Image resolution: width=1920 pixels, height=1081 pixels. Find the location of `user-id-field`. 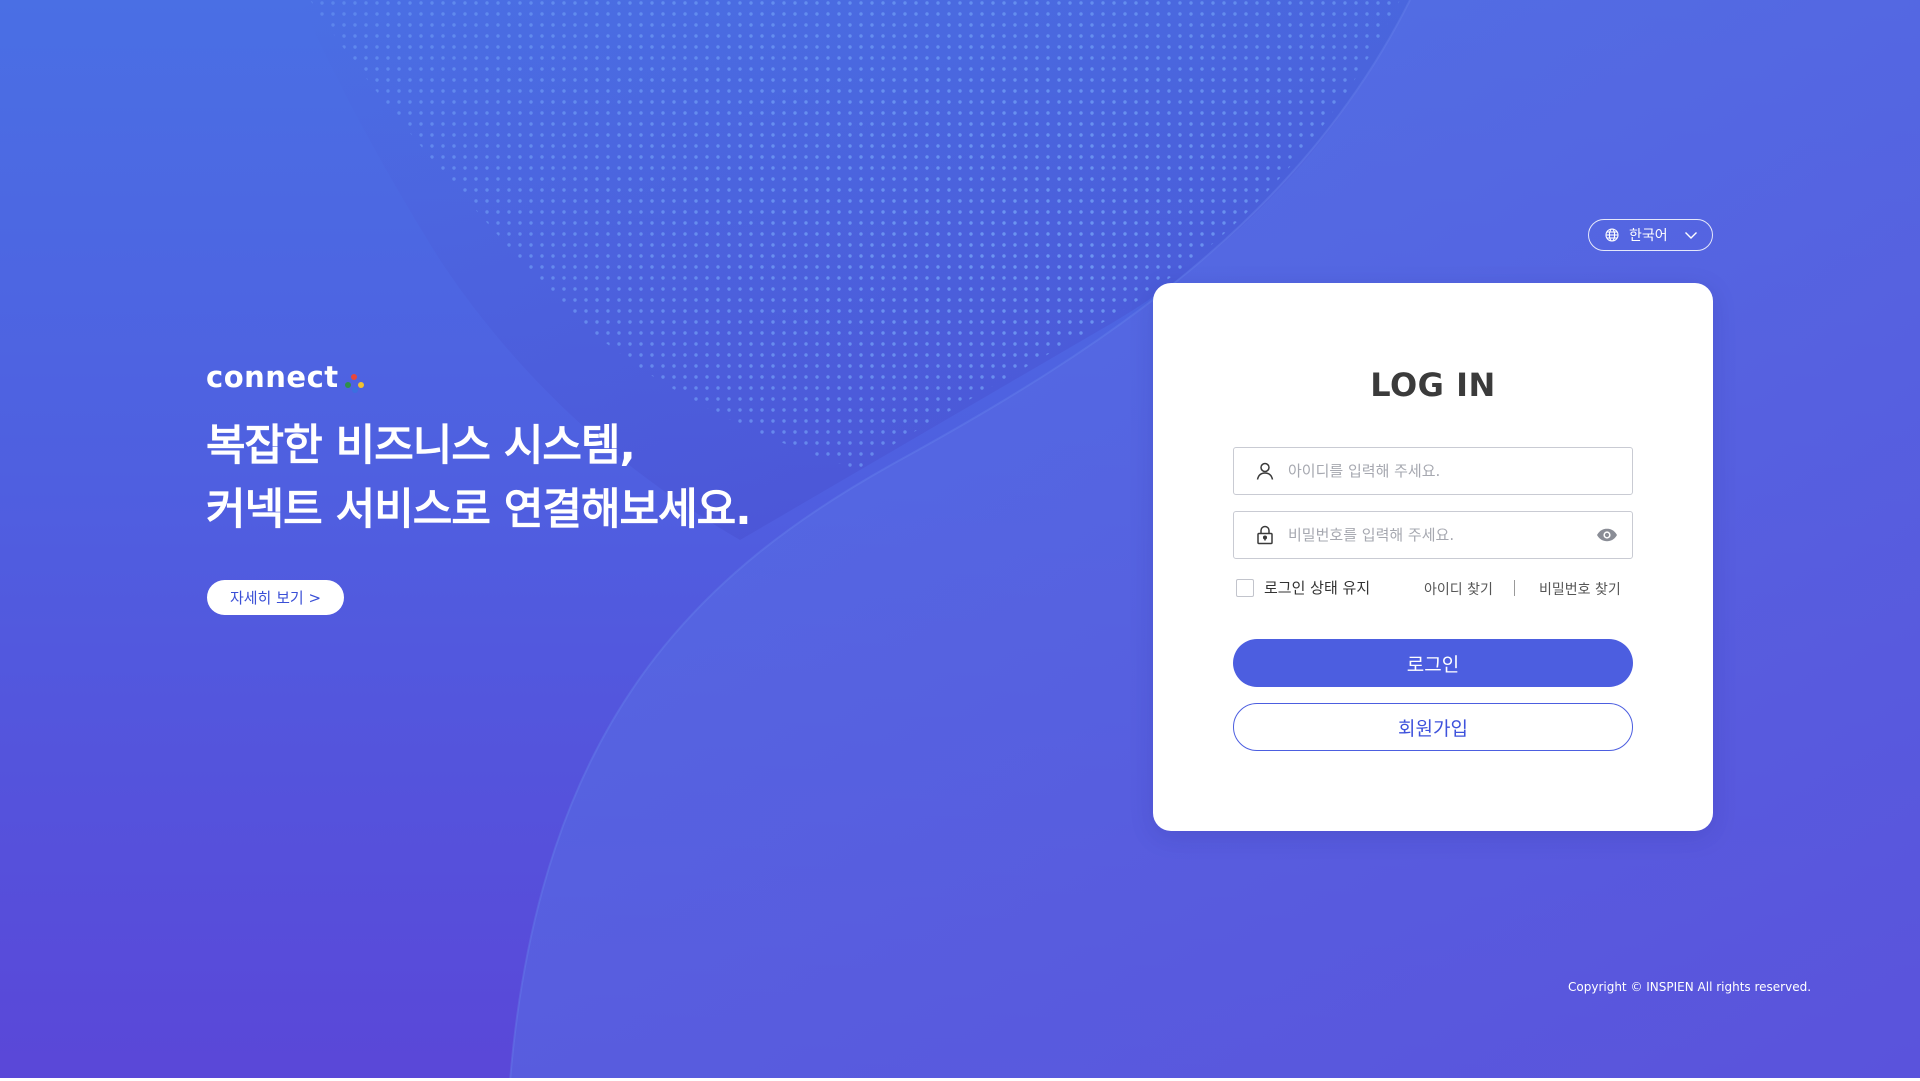

user-id-field is located at coordinates (1433, 471).